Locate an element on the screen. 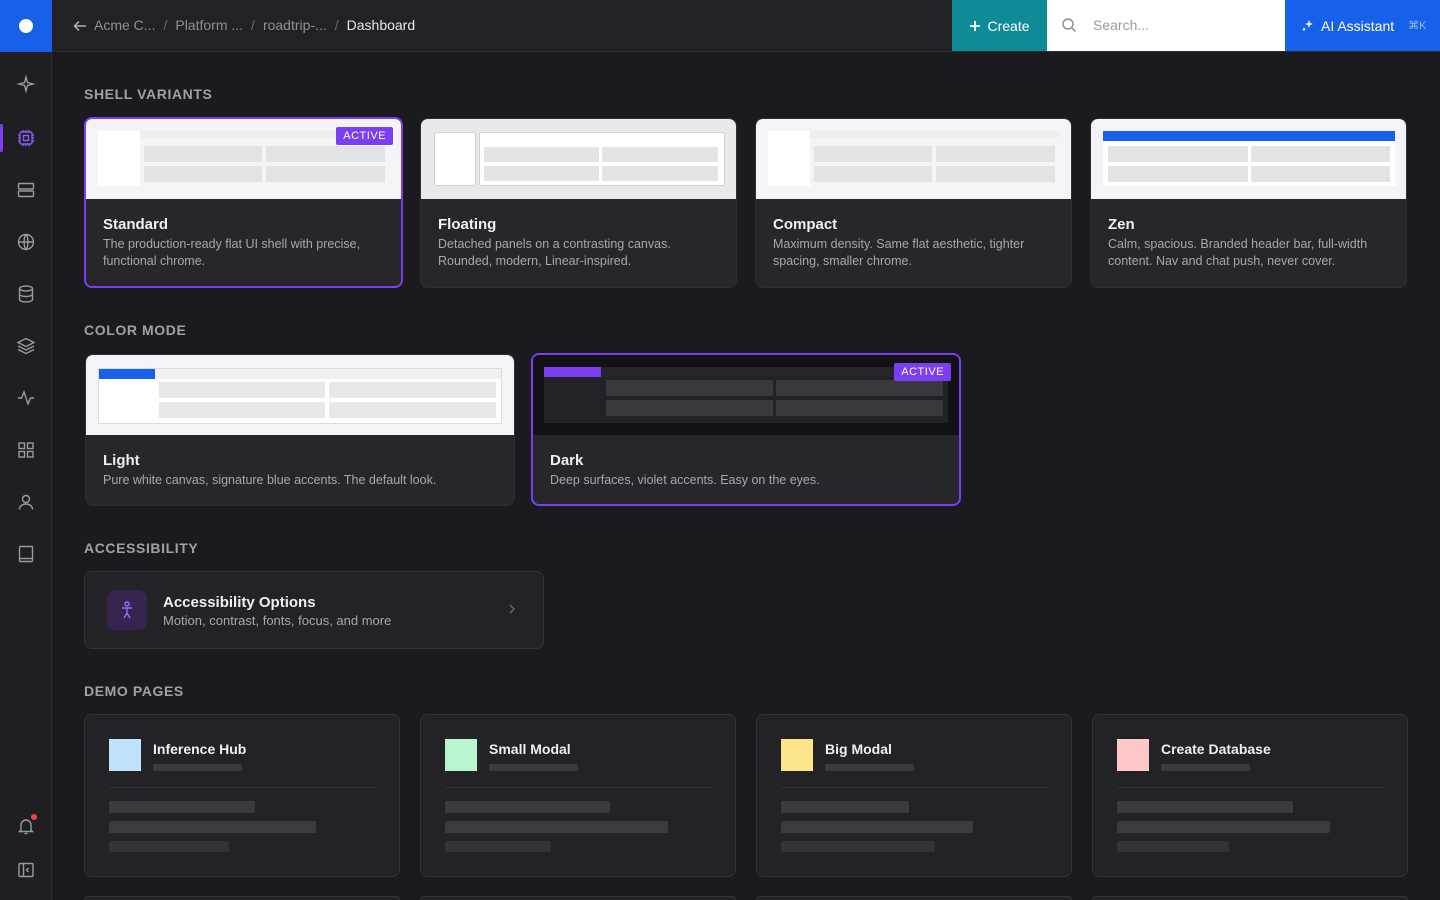  app-logo is located at coordinates (26, 26).